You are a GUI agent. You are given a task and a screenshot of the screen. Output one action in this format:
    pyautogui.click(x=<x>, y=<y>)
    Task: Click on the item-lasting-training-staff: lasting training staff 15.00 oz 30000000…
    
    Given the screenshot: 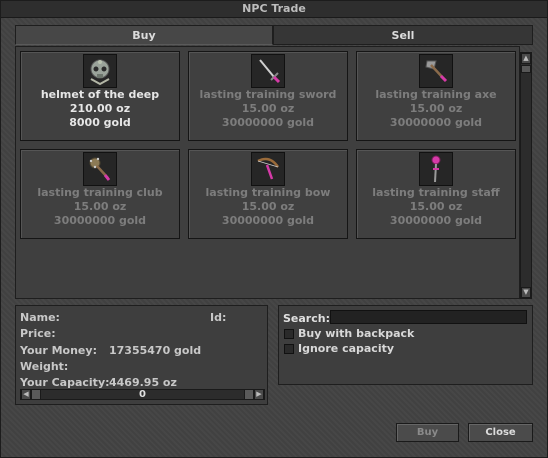 What is the action you would take?
    pyautogui.click(x=436, y=194)
    